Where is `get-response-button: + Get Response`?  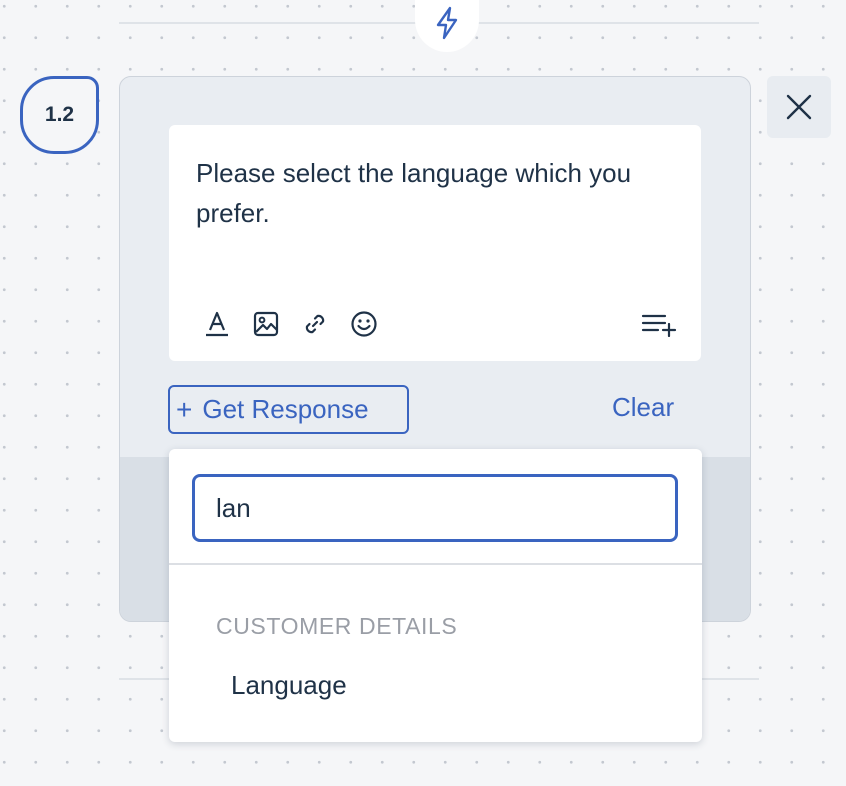
get-response-button: + Get Response is located at coordinates (288, 409).